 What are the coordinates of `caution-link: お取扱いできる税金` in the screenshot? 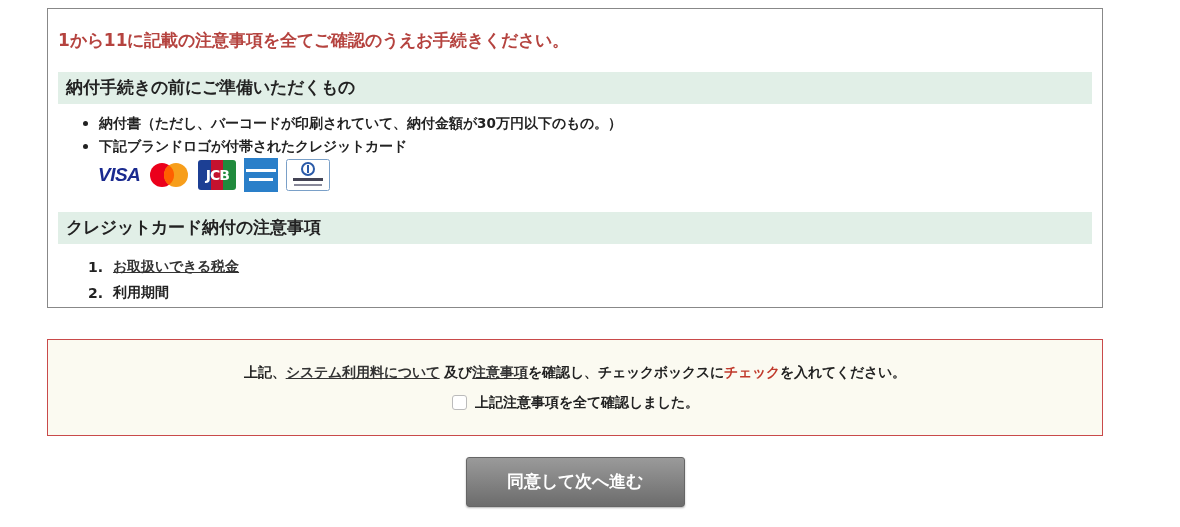 It's located at (176, 267).